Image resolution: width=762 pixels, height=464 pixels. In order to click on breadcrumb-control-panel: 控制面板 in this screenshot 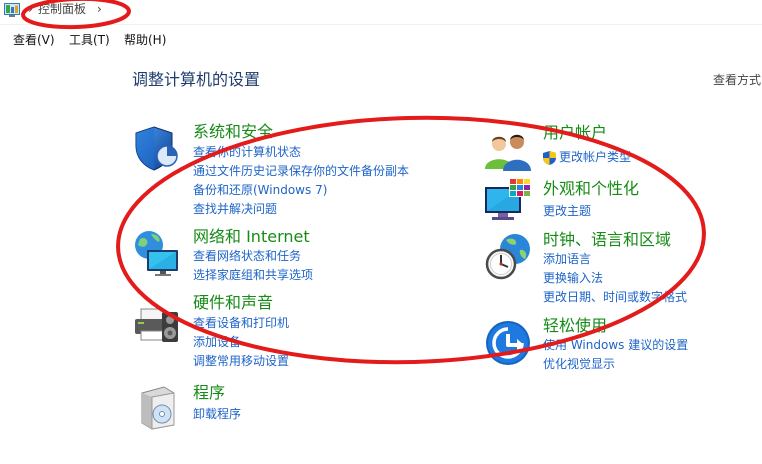, I will do `click(62, 9)`.